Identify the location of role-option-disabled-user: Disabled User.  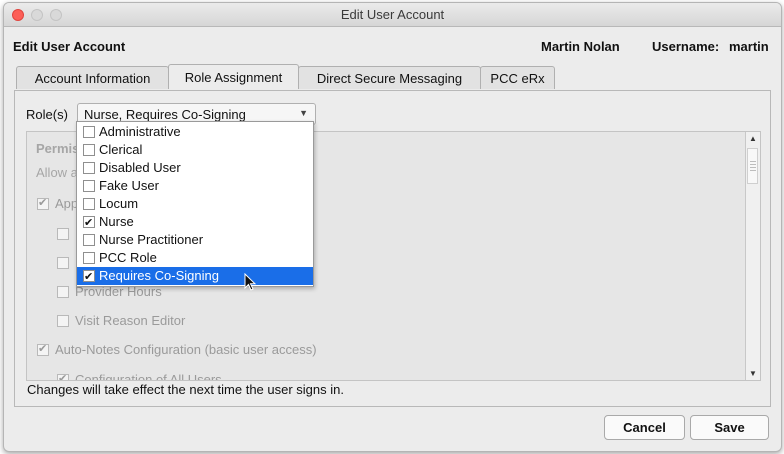
(195, 168).